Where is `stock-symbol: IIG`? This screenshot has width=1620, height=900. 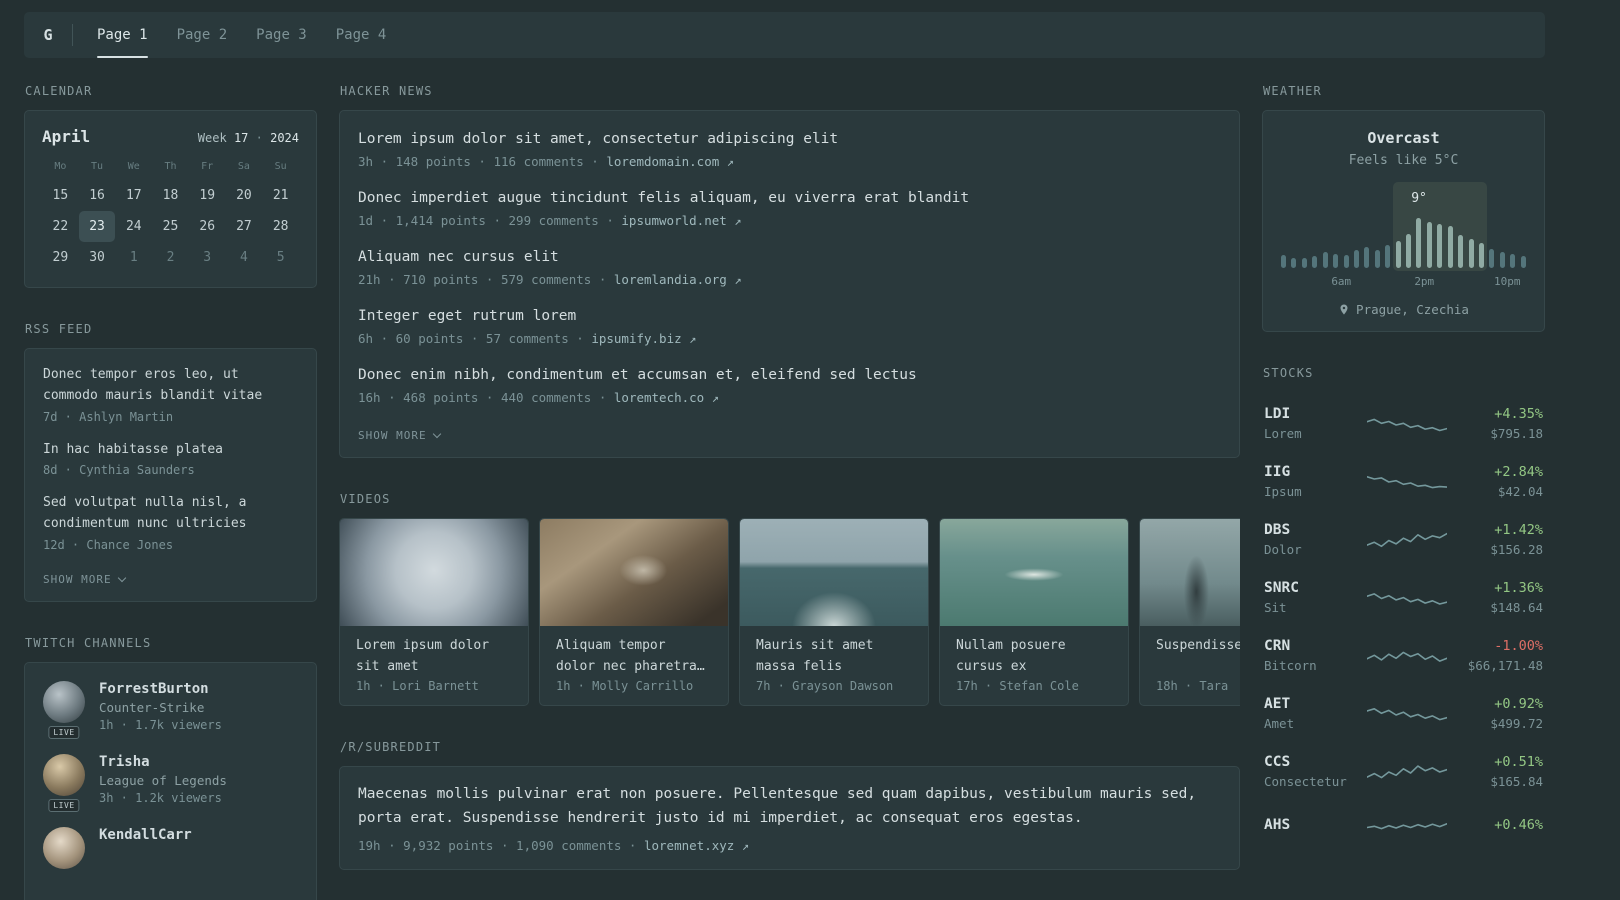 stock-symbol: IIG is located at coordinates (1277, 472).